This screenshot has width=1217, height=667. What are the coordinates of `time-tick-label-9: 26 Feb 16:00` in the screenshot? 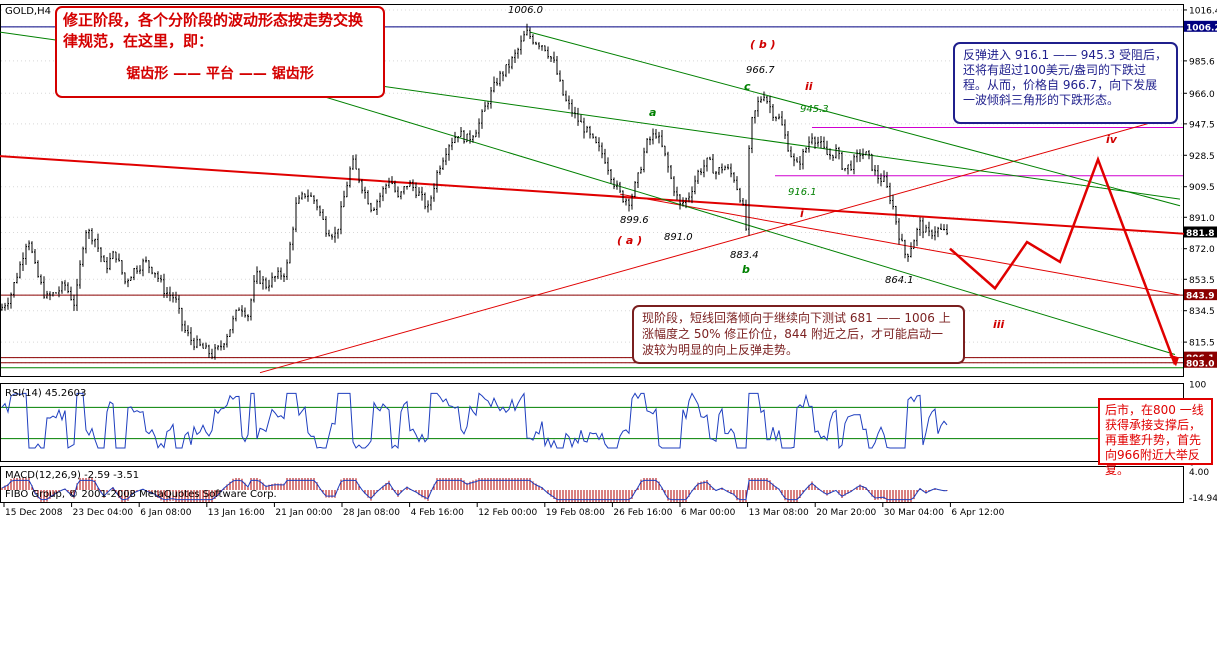 It's located at (642, 513).